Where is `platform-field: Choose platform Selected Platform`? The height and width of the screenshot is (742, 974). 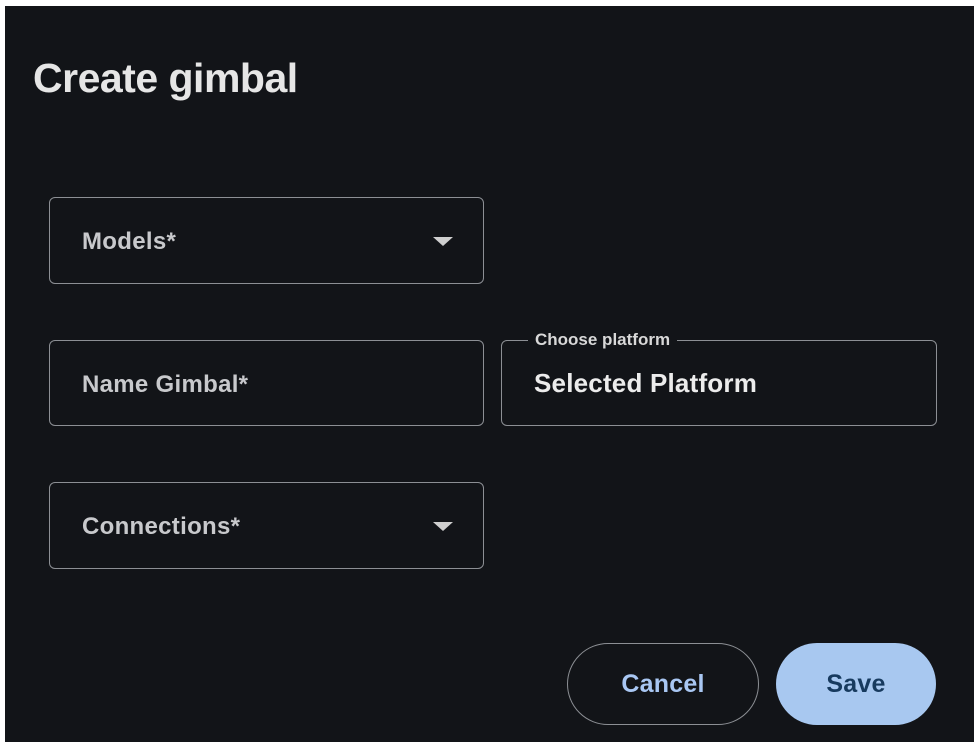 platform-field: Choose platform Selected Platform is located at coordinates (719, 378).